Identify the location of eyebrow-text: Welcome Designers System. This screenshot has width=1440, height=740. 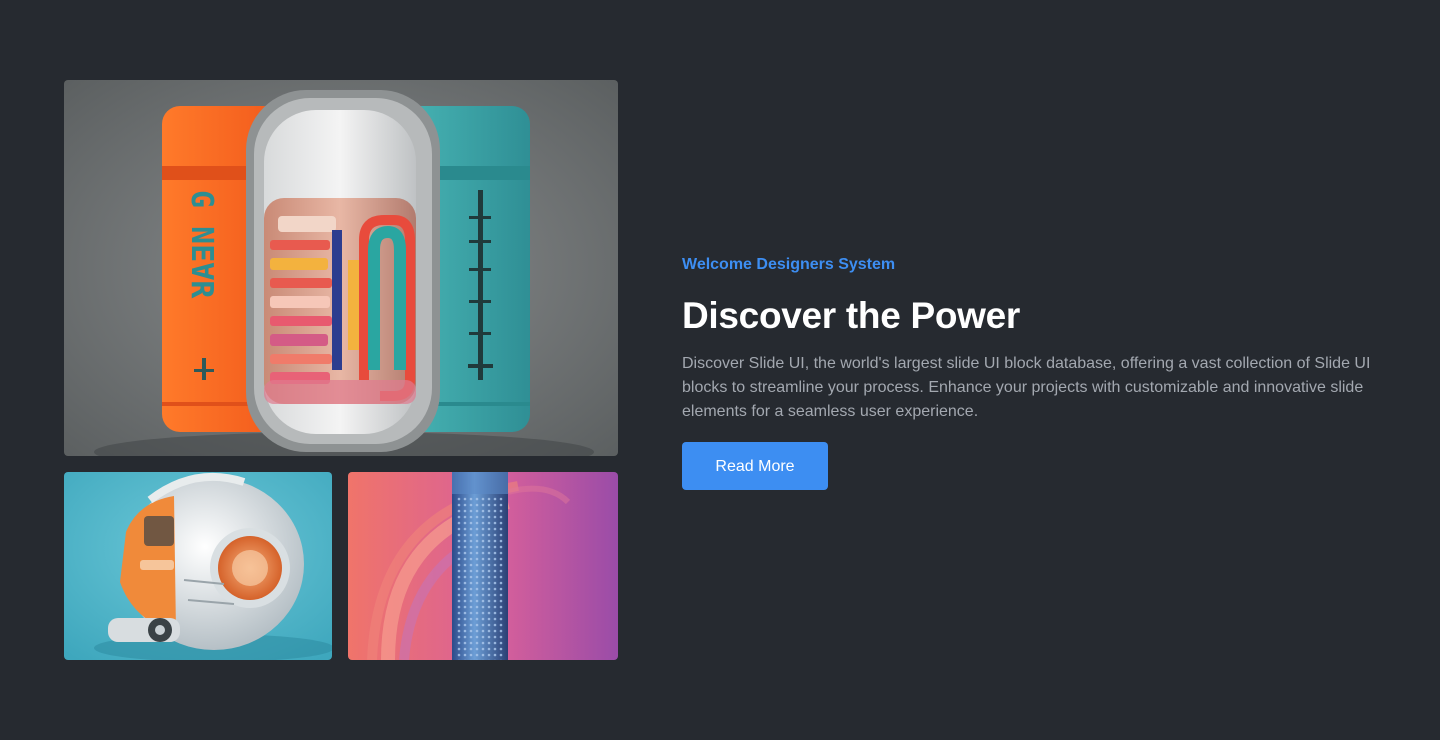
(789, 264).